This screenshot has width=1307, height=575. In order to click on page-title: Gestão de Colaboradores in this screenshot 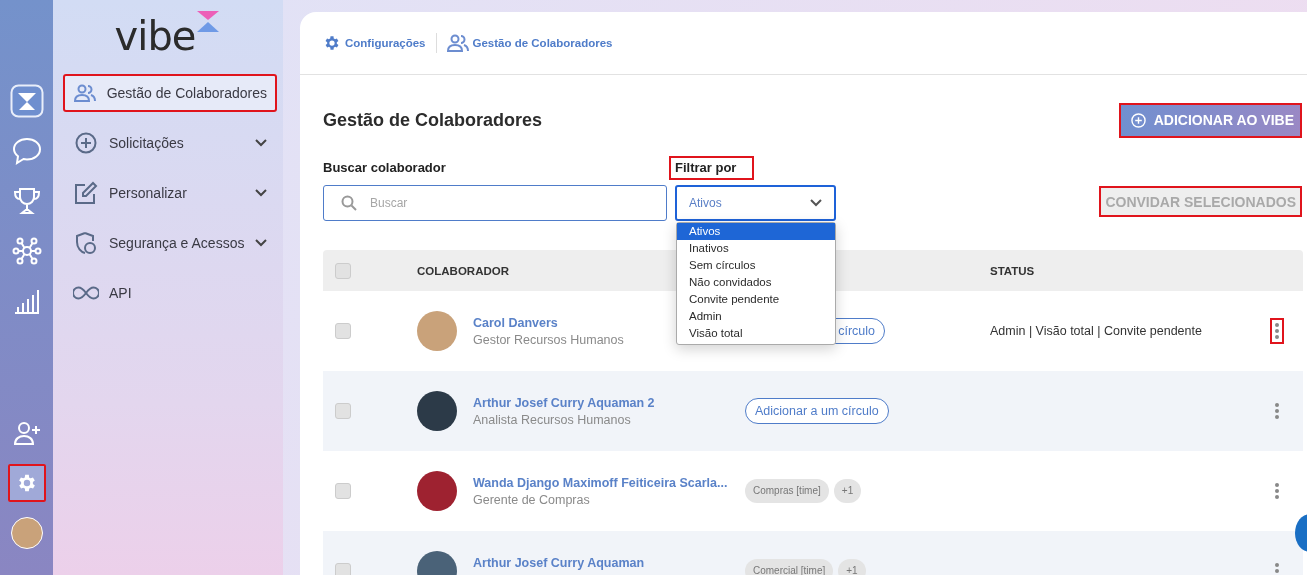, I will do `click(433, 120)`.